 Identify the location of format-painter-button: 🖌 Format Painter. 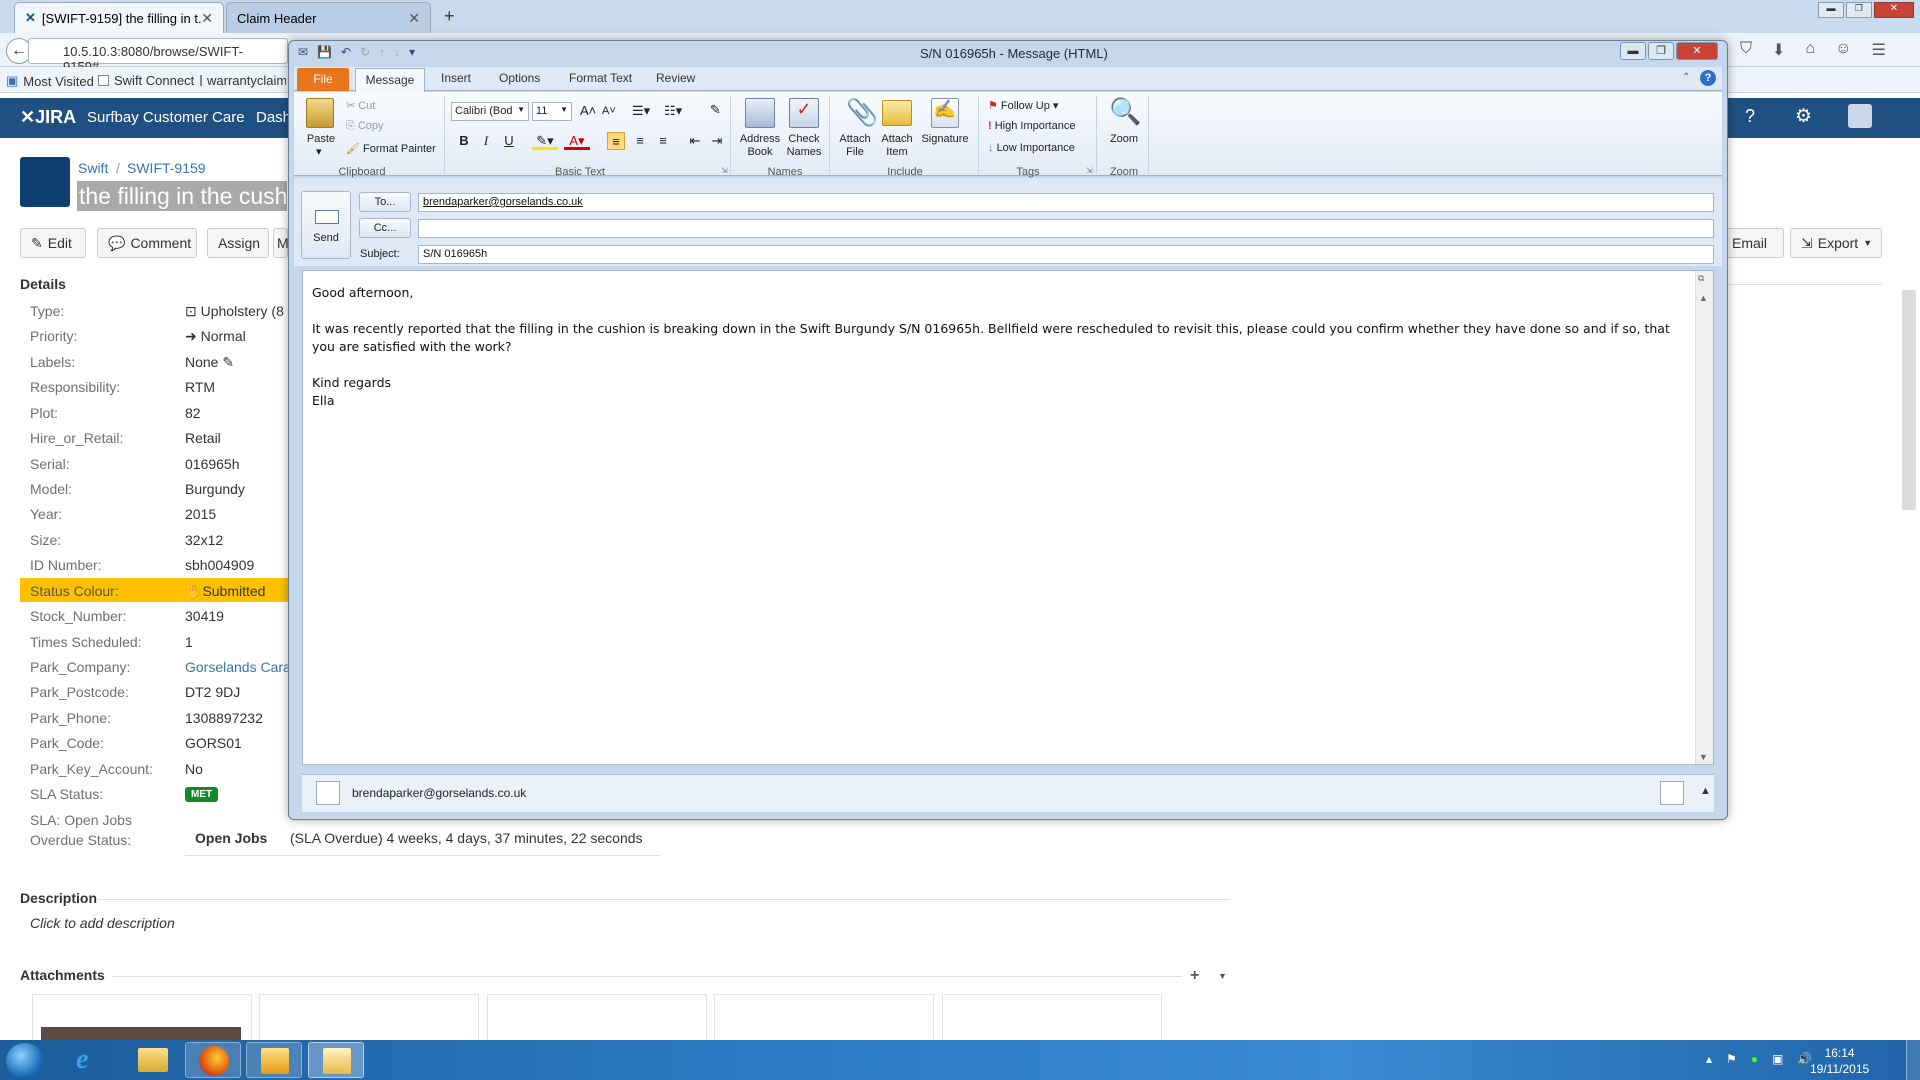
(391, 148).